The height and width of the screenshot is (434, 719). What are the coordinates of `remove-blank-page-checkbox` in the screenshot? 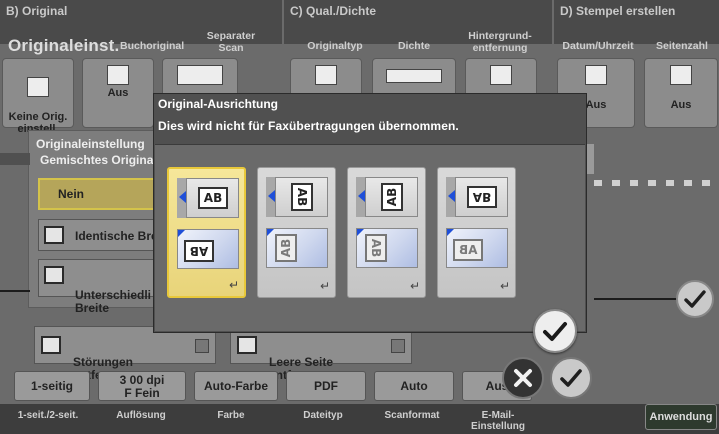 It's located at (398, 346).